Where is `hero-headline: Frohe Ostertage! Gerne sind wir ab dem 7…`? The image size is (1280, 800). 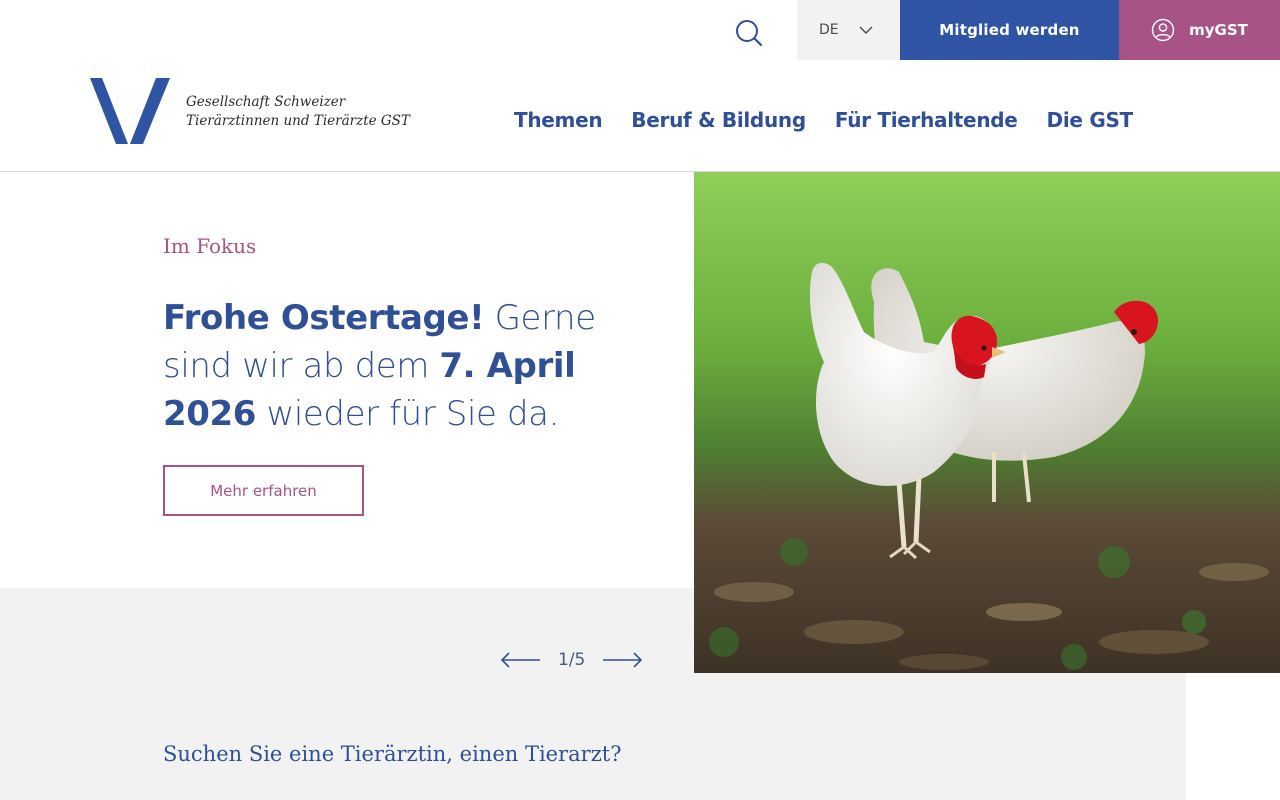
hero-headline: Frohe Ostertage! Gerne sind wir ab dem 7… is located at coordinates (413, 366).